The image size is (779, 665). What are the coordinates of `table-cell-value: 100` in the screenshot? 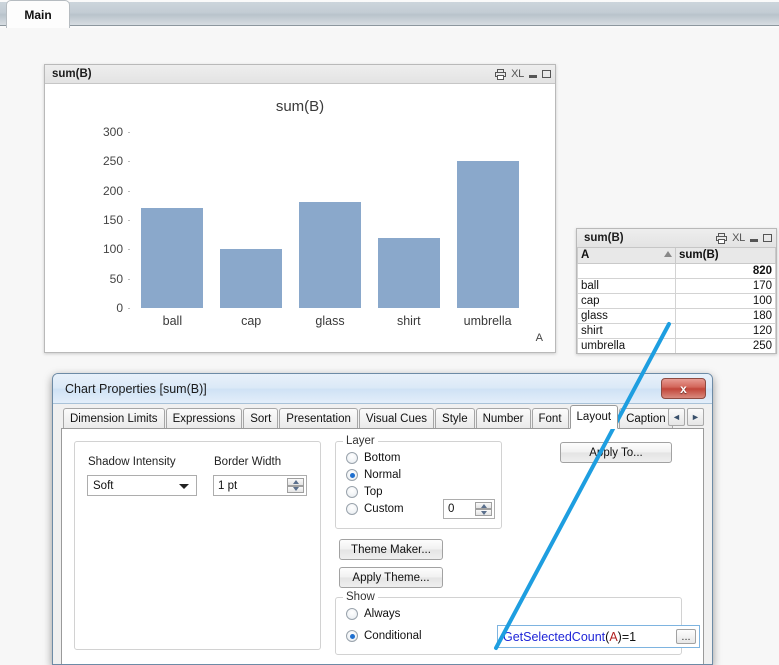 It's located at (725, 300).